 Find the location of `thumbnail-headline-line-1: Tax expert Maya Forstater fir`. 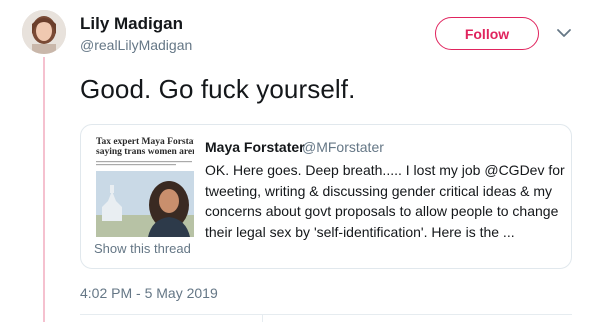

thumbnail-headline-line-1: Tax expert Maya Forstater fir is located at coordinates (145, 142).